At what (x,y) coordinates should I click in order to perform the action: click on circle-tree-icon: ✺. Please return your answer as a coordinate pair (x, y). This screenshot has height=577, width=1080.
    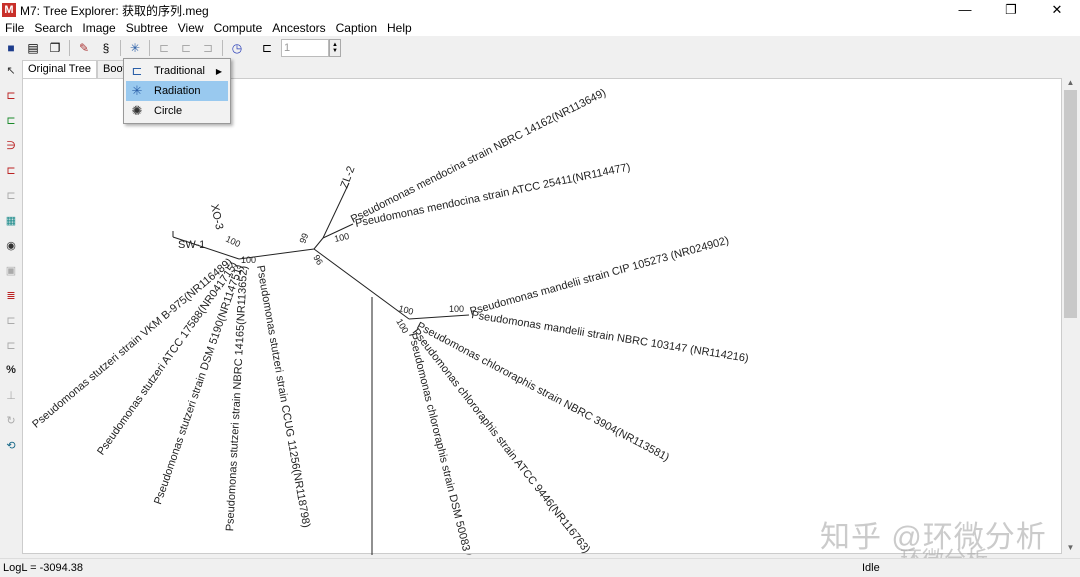
    Looking at the image, I should click on (137, 110).